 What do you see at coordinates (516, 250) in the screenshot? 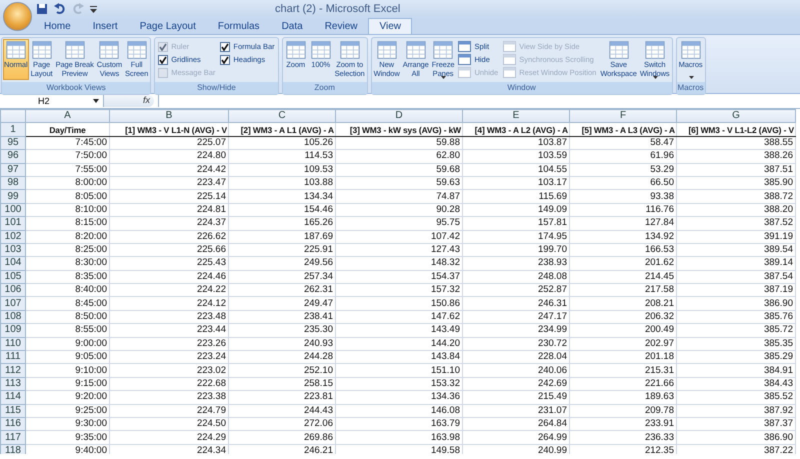
I see `table-cell: 199.70` at bounding box center [516, 250].